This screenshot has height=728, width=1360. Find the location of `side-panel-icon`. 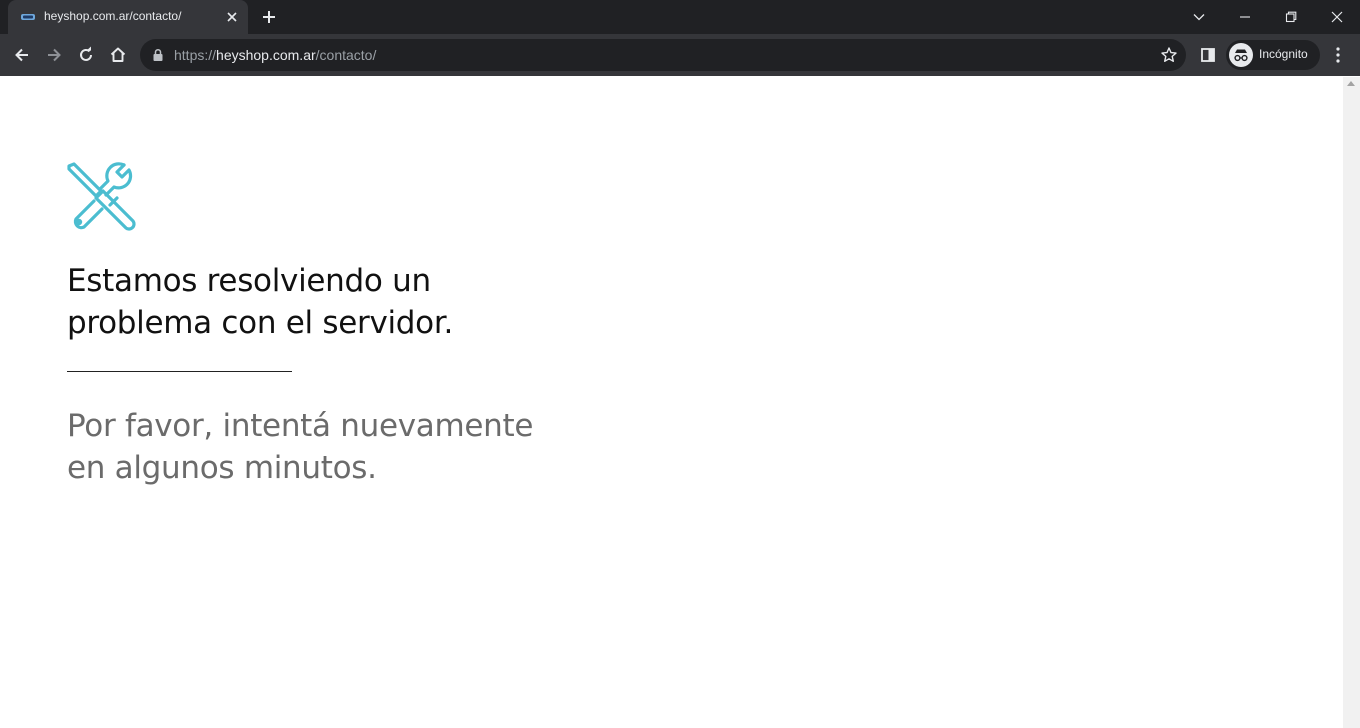

side-panel-icon is located at coordinates (1208, 55).